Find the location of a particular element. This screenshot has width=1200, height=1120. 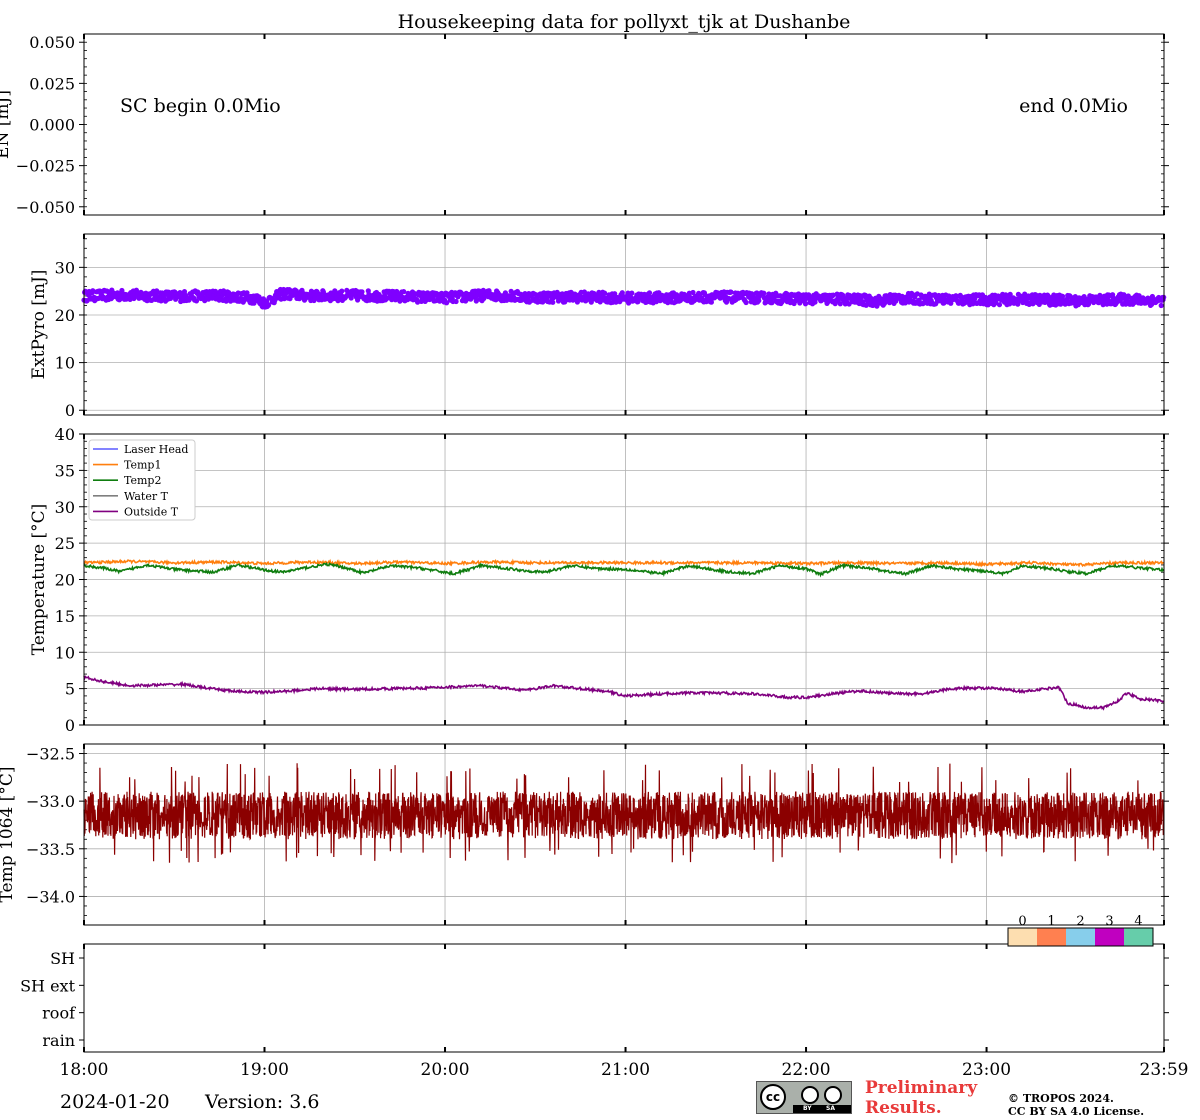

date-label: 2024-01-20 is located at coordinates (115, 1102).